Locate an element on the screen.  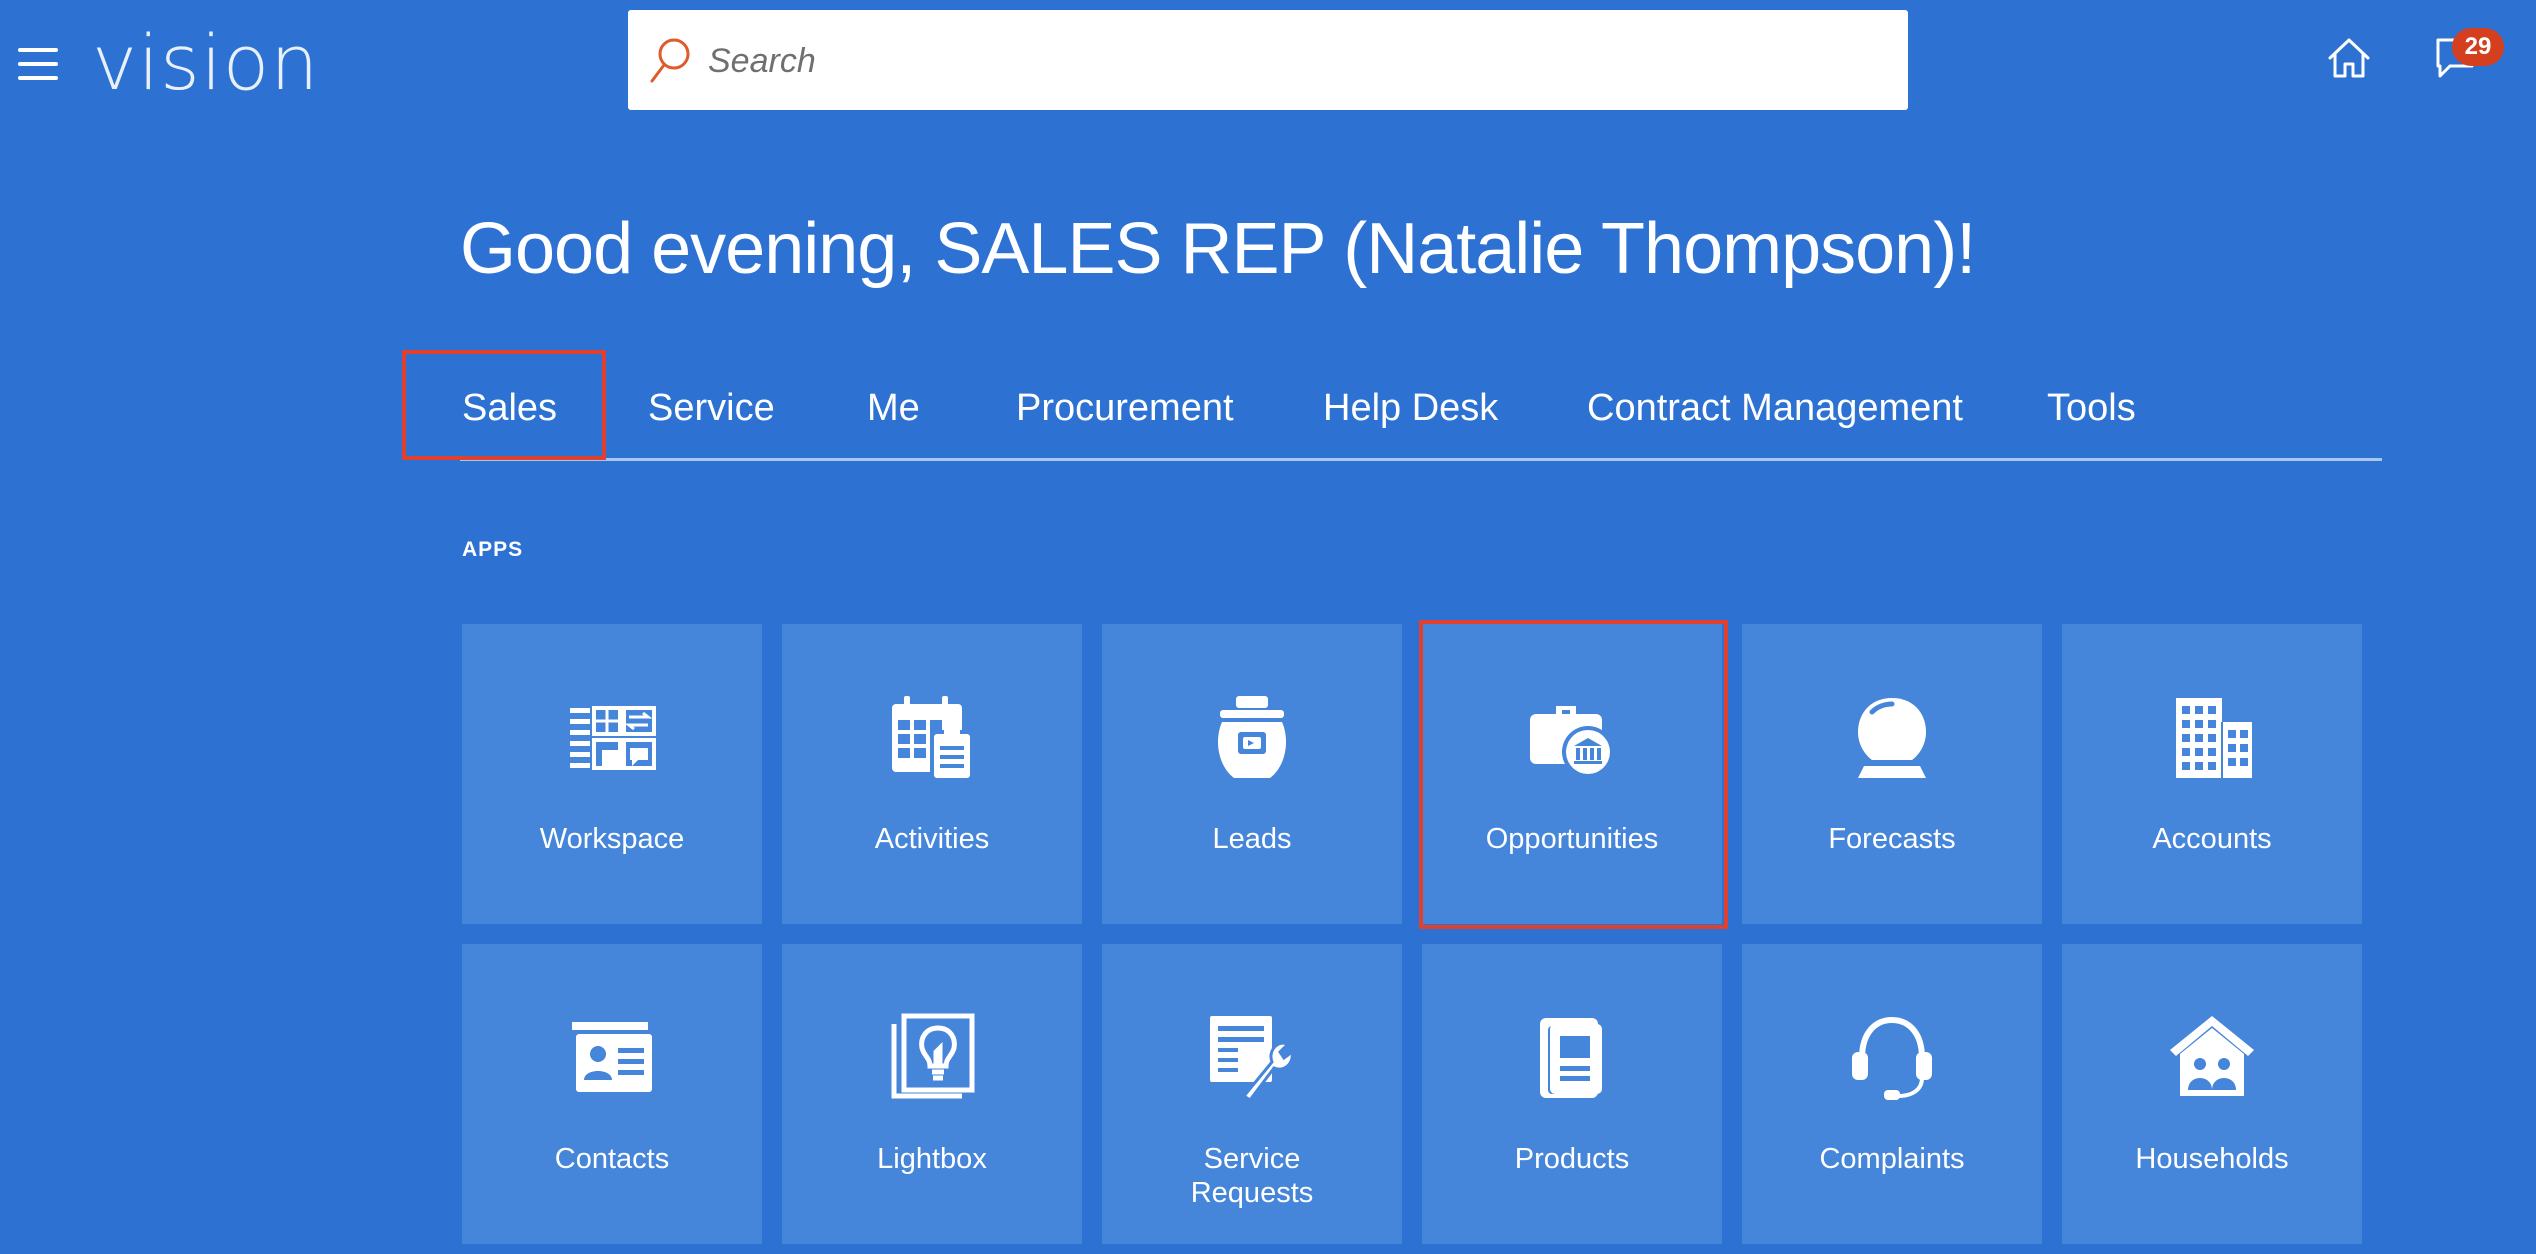
tabs-divider is located at coordinates (1421, 459).